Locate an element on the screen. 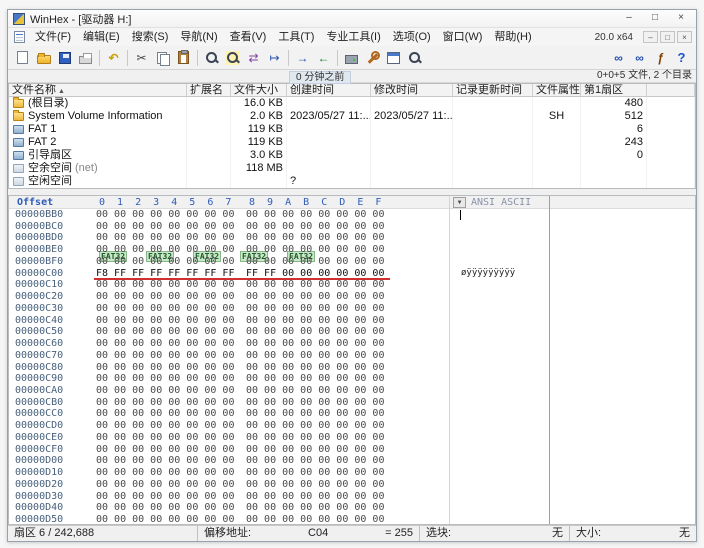 The width and height of the screenshot is (704, 548). menu-item: 文件(F) is located at coordinates (53, 37).